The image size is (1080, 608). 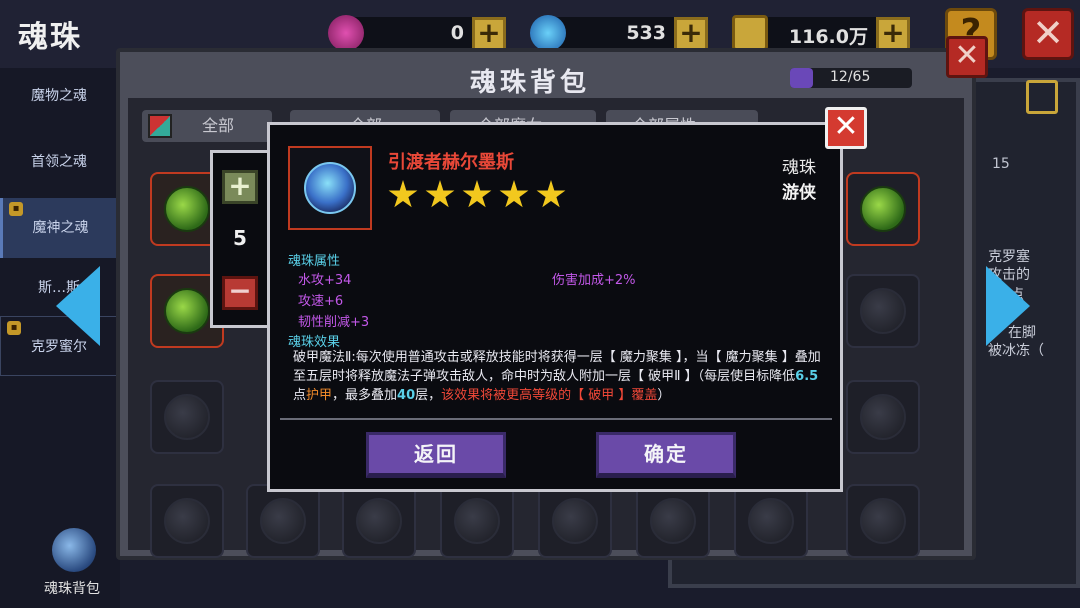 What do you see at coordinates (619, 33) in the screenshot?
I see `resource-blue-gem: 533 +` at bounding box center [619, 33].